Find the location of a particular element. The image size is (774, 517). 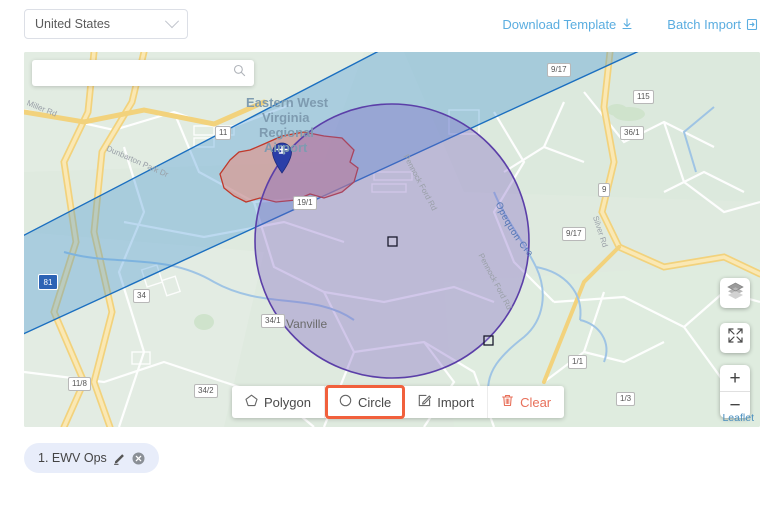

interstate-shield: 81 is located at coordinates (48, 282).